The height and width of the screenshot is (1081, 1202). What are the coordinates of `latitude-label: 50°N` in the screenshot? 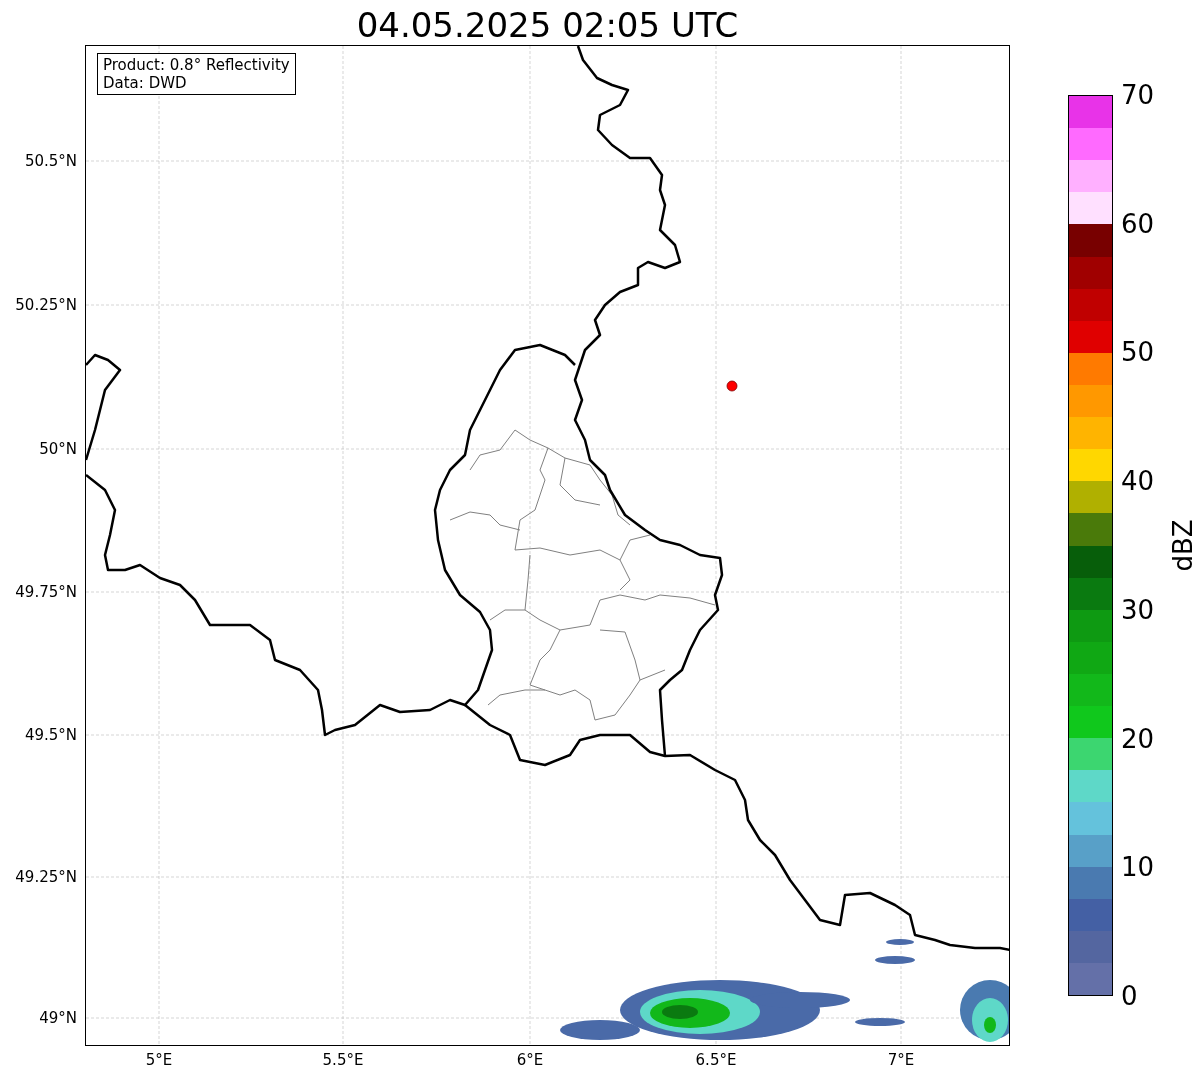 It's located at (58, 449).